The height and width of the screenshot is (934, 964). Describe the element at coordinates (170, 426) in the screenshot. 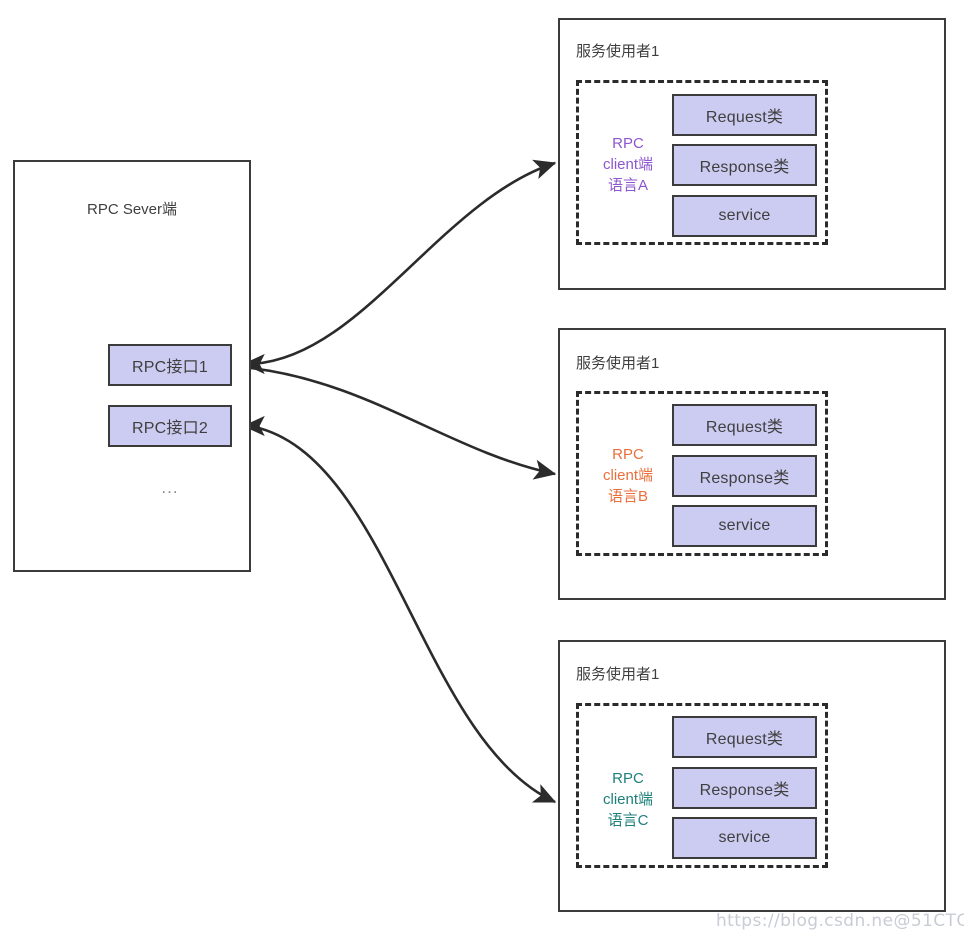

I see `rpc-interface-2: RPC接口2` at that location.